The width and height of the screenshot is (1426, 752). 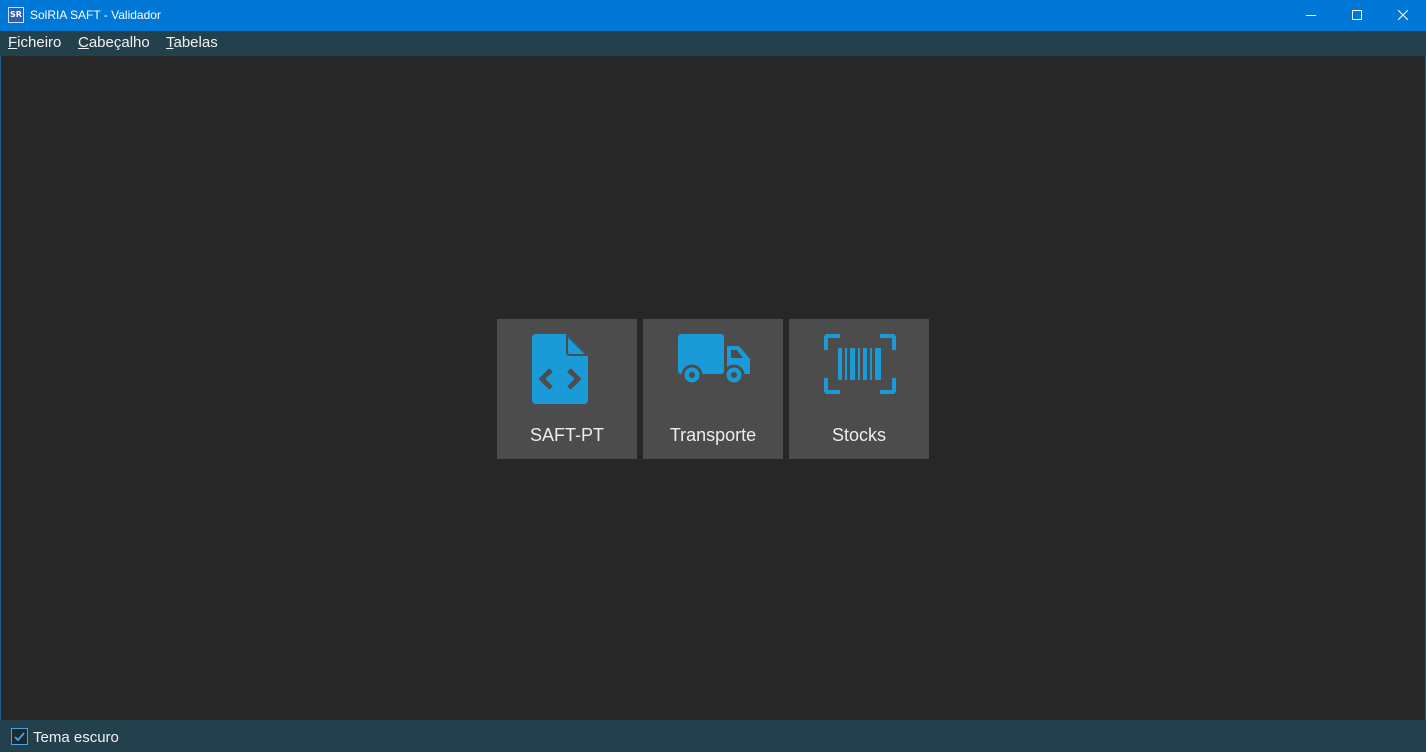 I want to click on status-bar: Tema escuro, so click(x=713, y=736).